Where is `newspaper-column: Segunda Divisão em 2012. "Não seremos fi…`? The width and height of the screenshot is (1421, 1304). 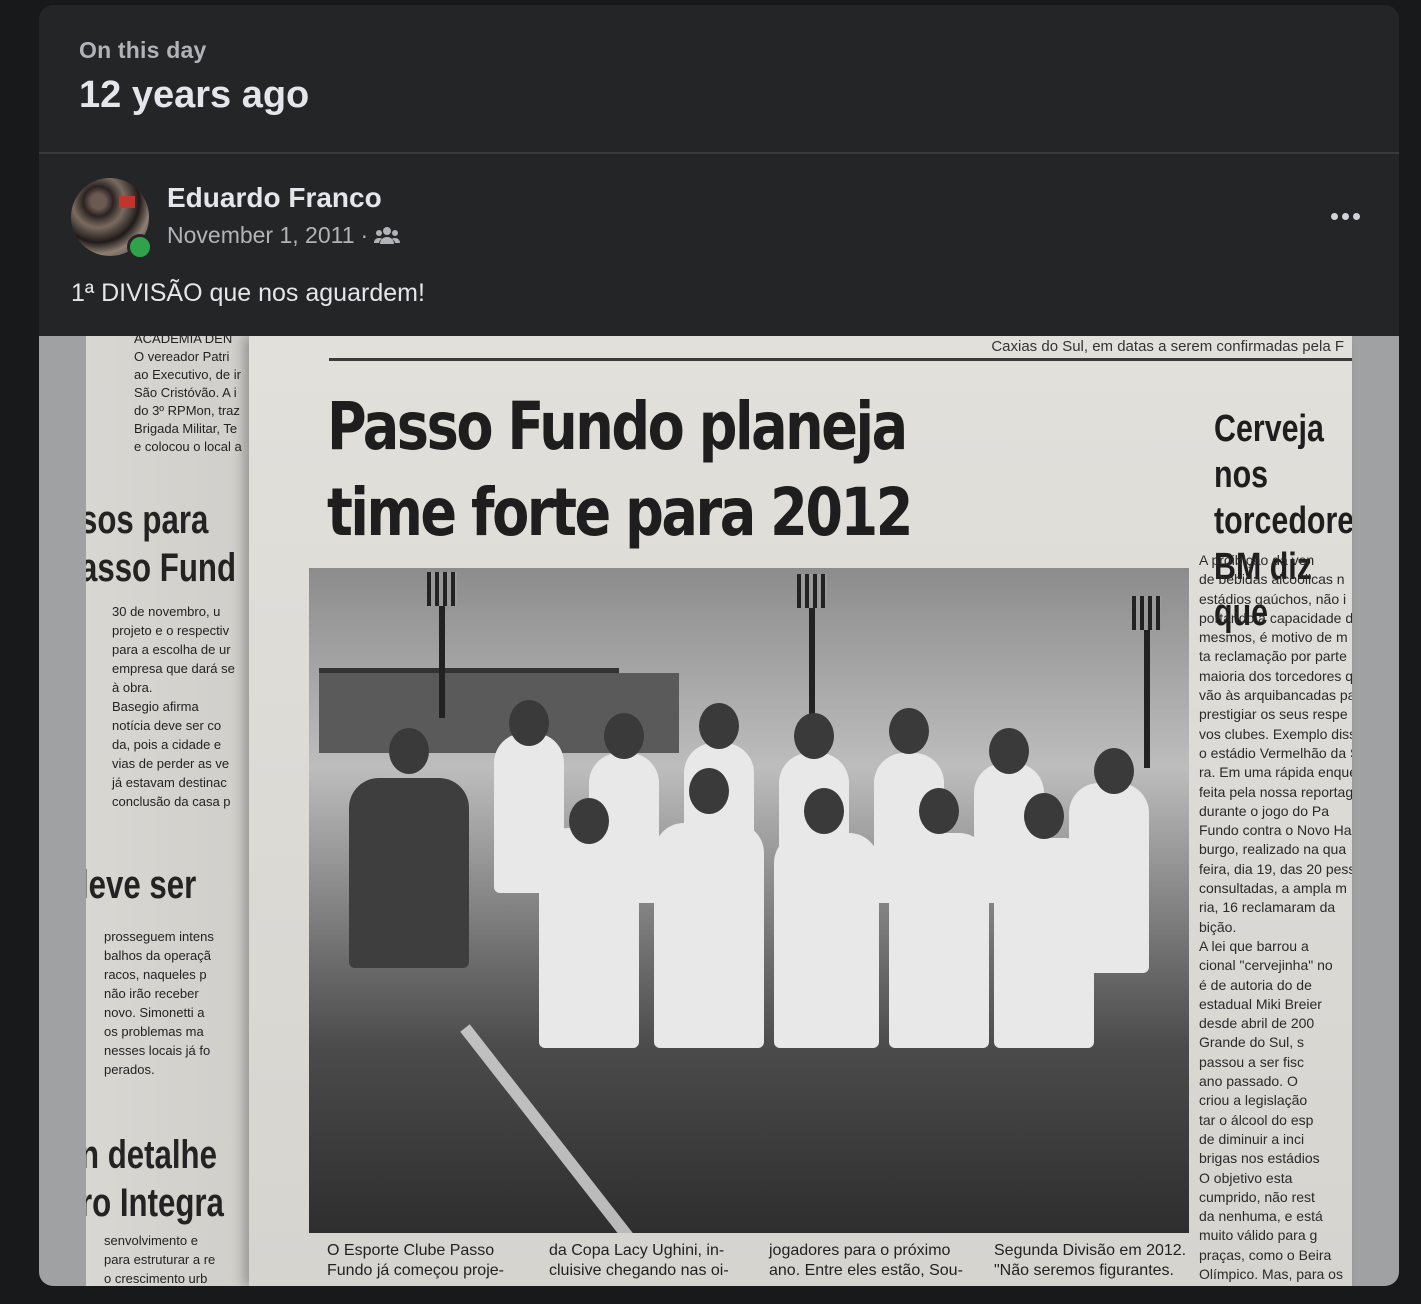
newspaper-column: Segunda Divisão em 2012. "Não seremos fi… is located at coordinates (1090, 1260).